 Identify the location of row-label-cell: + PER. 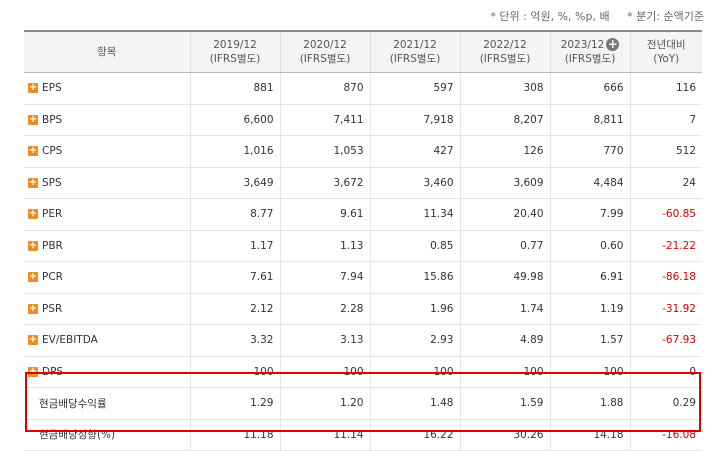
(107, 214).